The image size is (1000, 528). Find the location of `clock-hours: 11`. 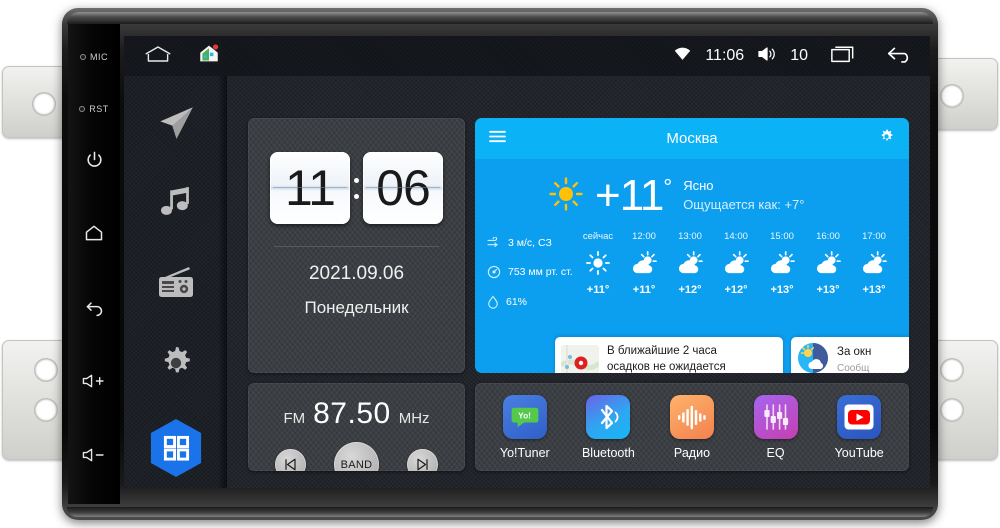

clock-hours: 11 is located at coordinates (310, 188).